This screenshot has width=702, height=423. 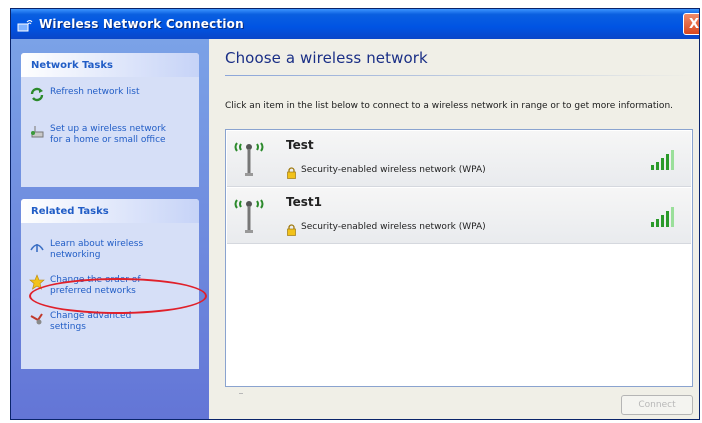 What do you see at coordinates (25, 24) in the screenshot?
I see `wireless-connection-icon` at bounding box center [25, 24].